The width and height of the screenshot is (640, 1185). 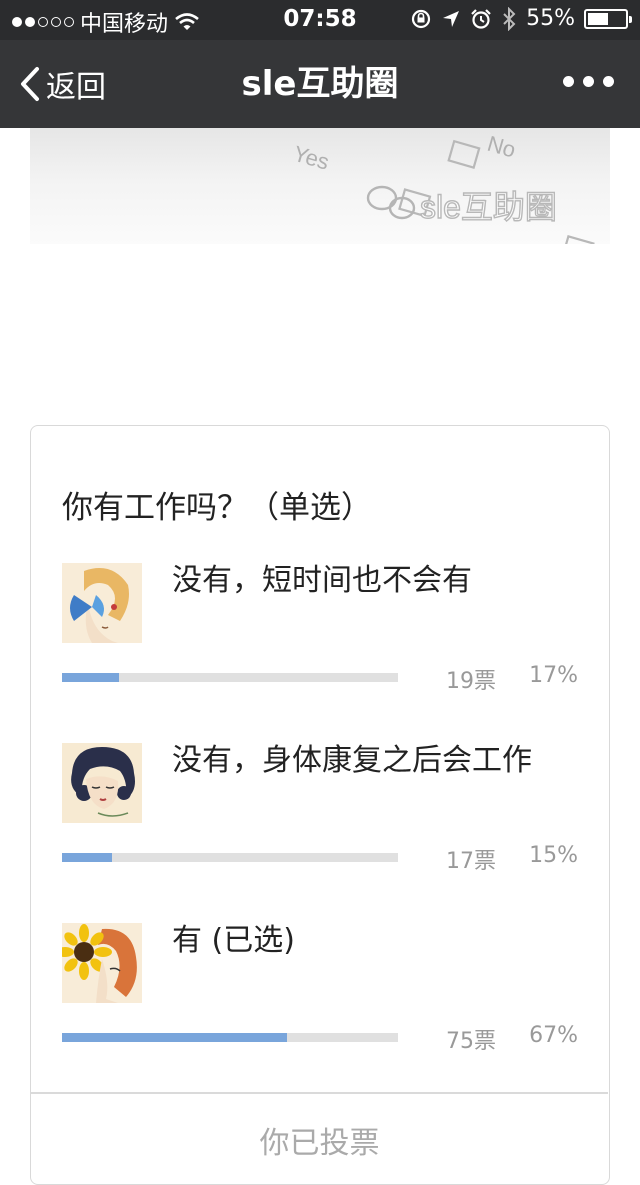 What do you see at coordinates (451, 18) in the screenshot?
I see `location-arrow-icon` at bounding box center [451, 18].